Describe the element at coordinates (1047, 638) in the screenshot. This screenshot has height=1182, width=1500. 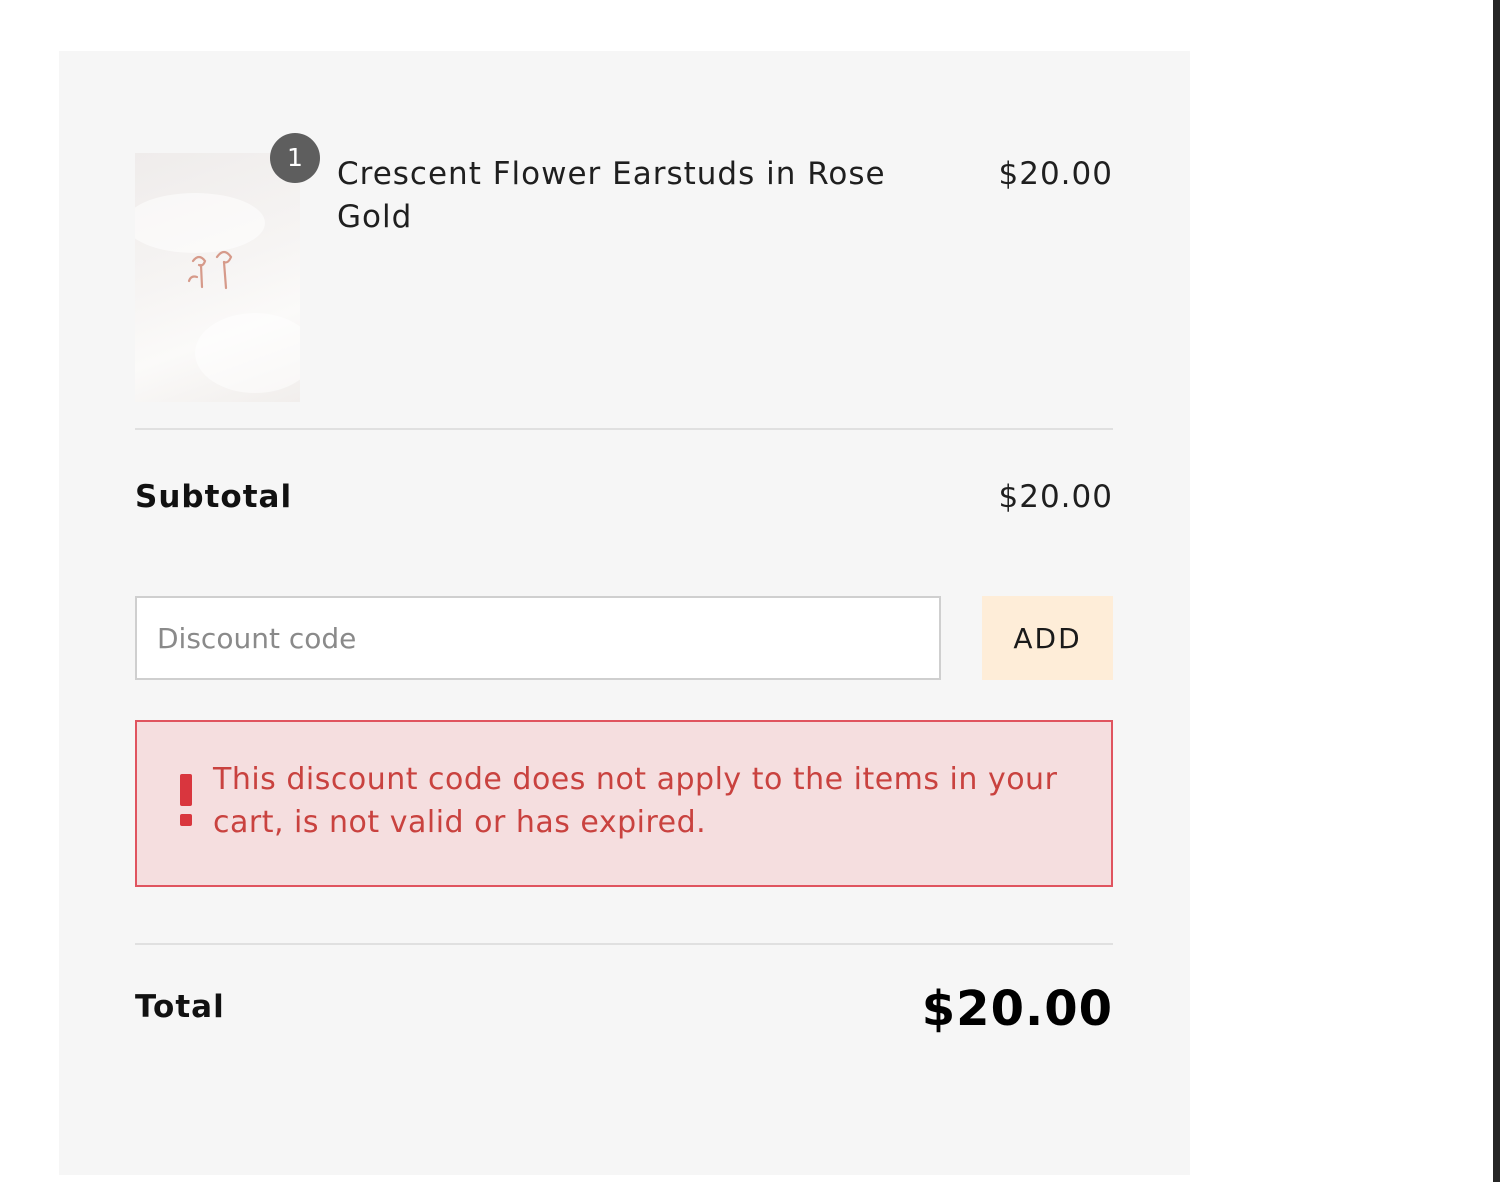
I see `add-discount-button: ADD` at that location.